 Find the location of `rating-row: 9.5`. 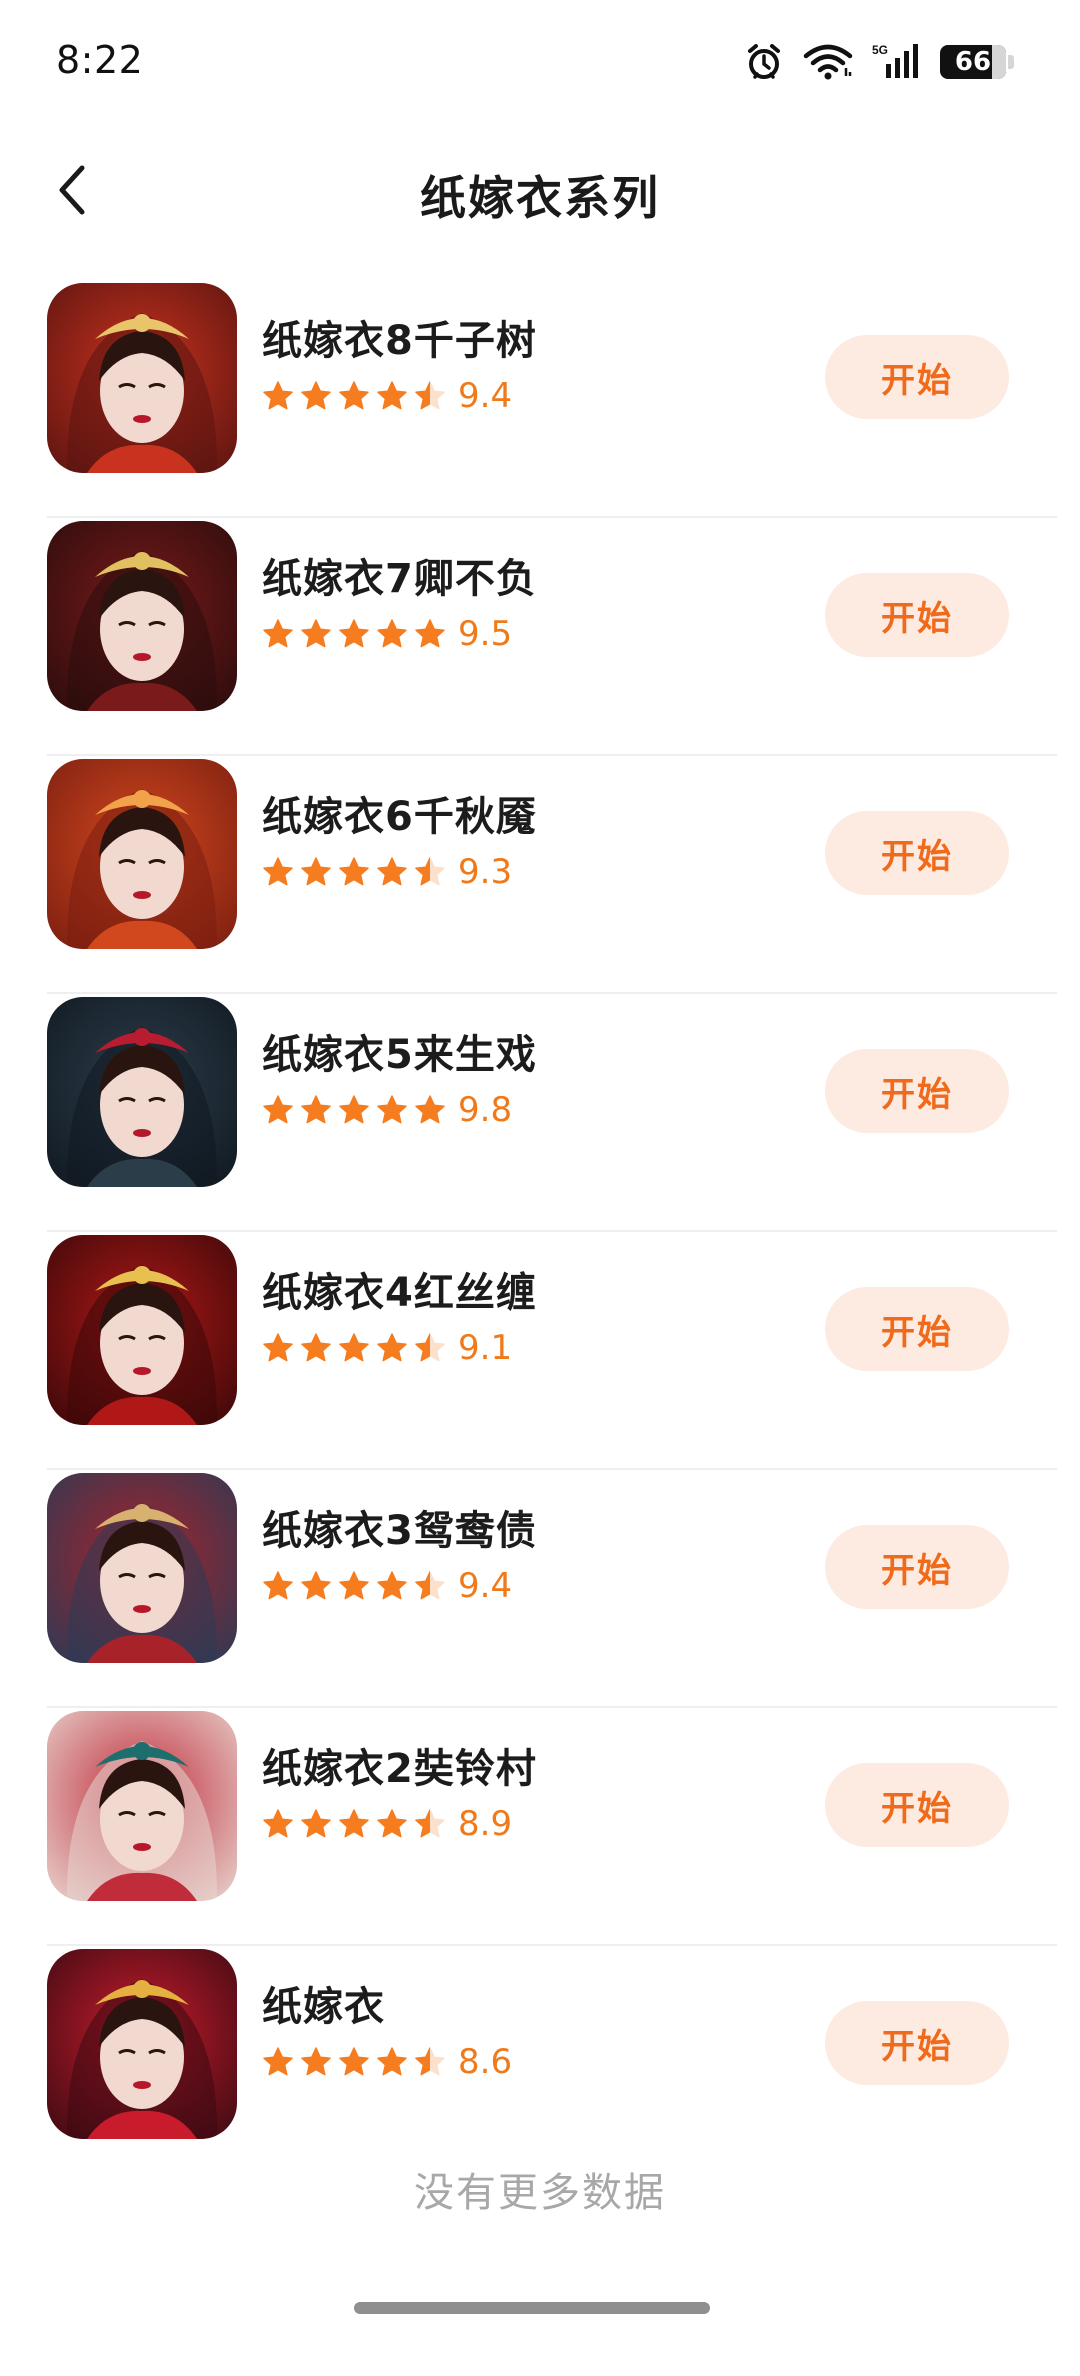

rating-row: 9.5 is located at coordinates (387, 634).